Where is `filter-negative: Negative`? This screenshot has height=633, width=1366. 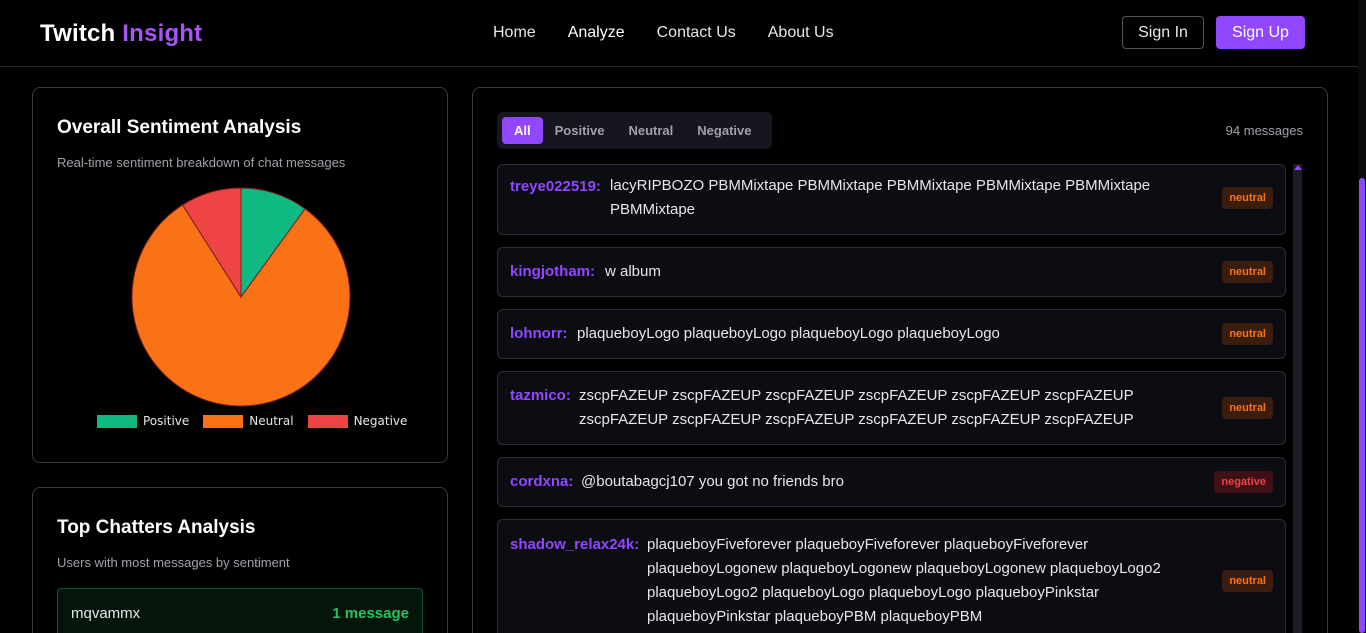 filter-negative: Negative is located at coordinates (724, 130).